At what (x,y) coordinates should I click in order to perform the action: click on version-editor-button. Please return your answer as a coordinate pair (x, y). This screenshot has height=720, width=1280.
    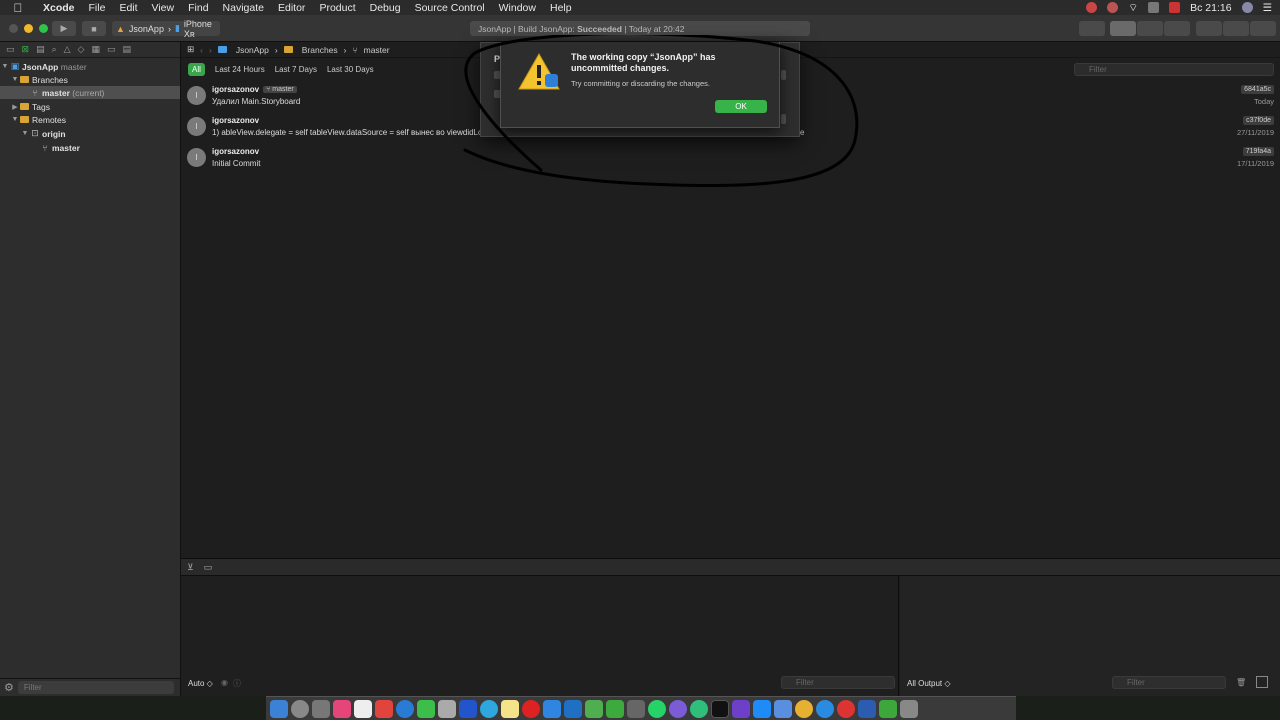
    Looking at the image, I should click on (1177, 28).